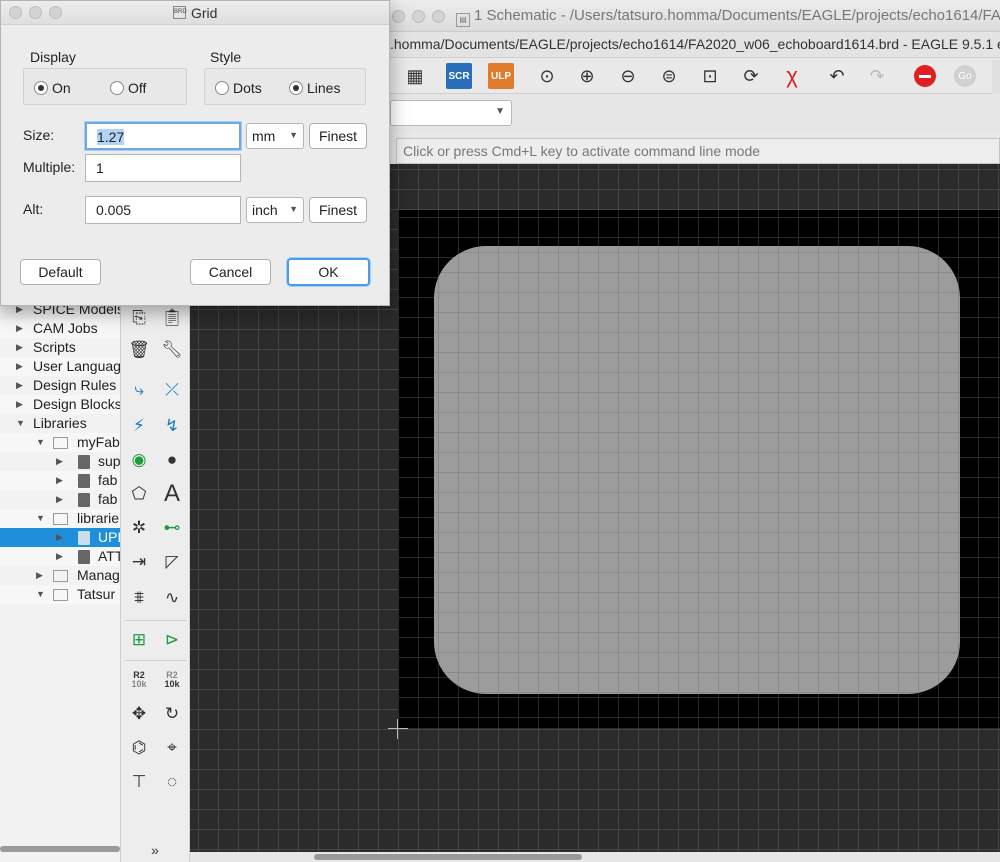 Image resolution: width=1000 pixels, height=862 pixels. Describe the element at coordinates (139, 714) in the screenshot. I see `move-icon: ✥` at that location.